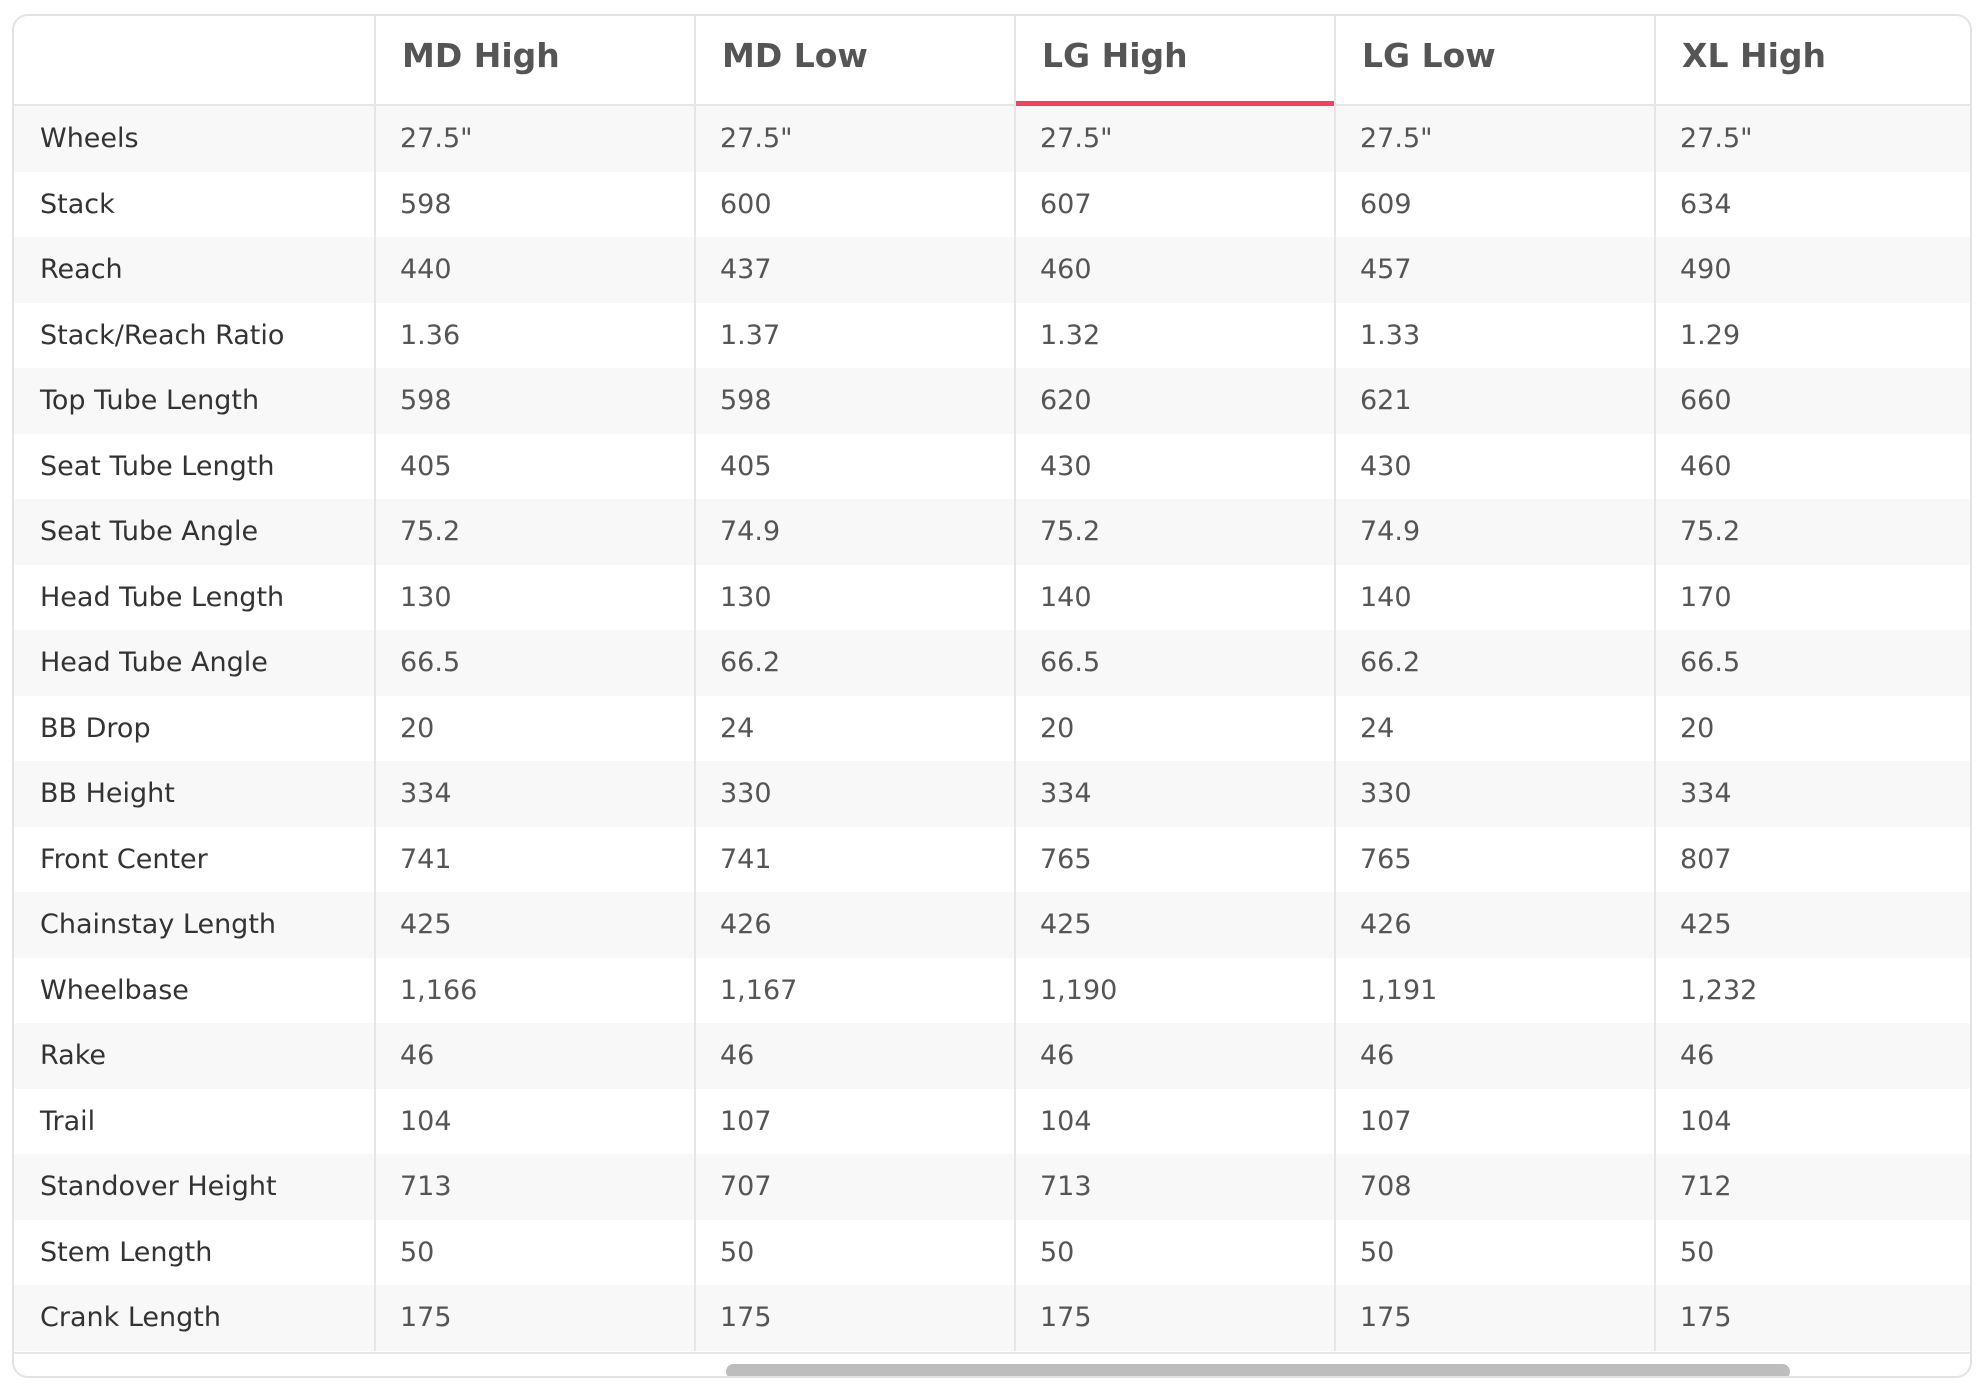 The height and width of the screenshot is (1384, 1986). I want to click on table-cell: 405, so click(534, 466).